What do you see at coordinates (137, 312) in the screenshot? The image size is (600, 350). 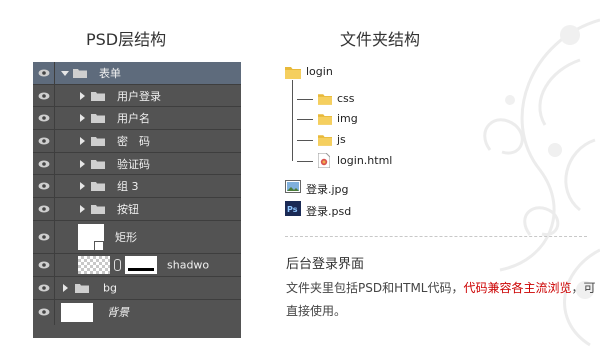 I see `layer-background: 背景` at bounding box center [137, 312].